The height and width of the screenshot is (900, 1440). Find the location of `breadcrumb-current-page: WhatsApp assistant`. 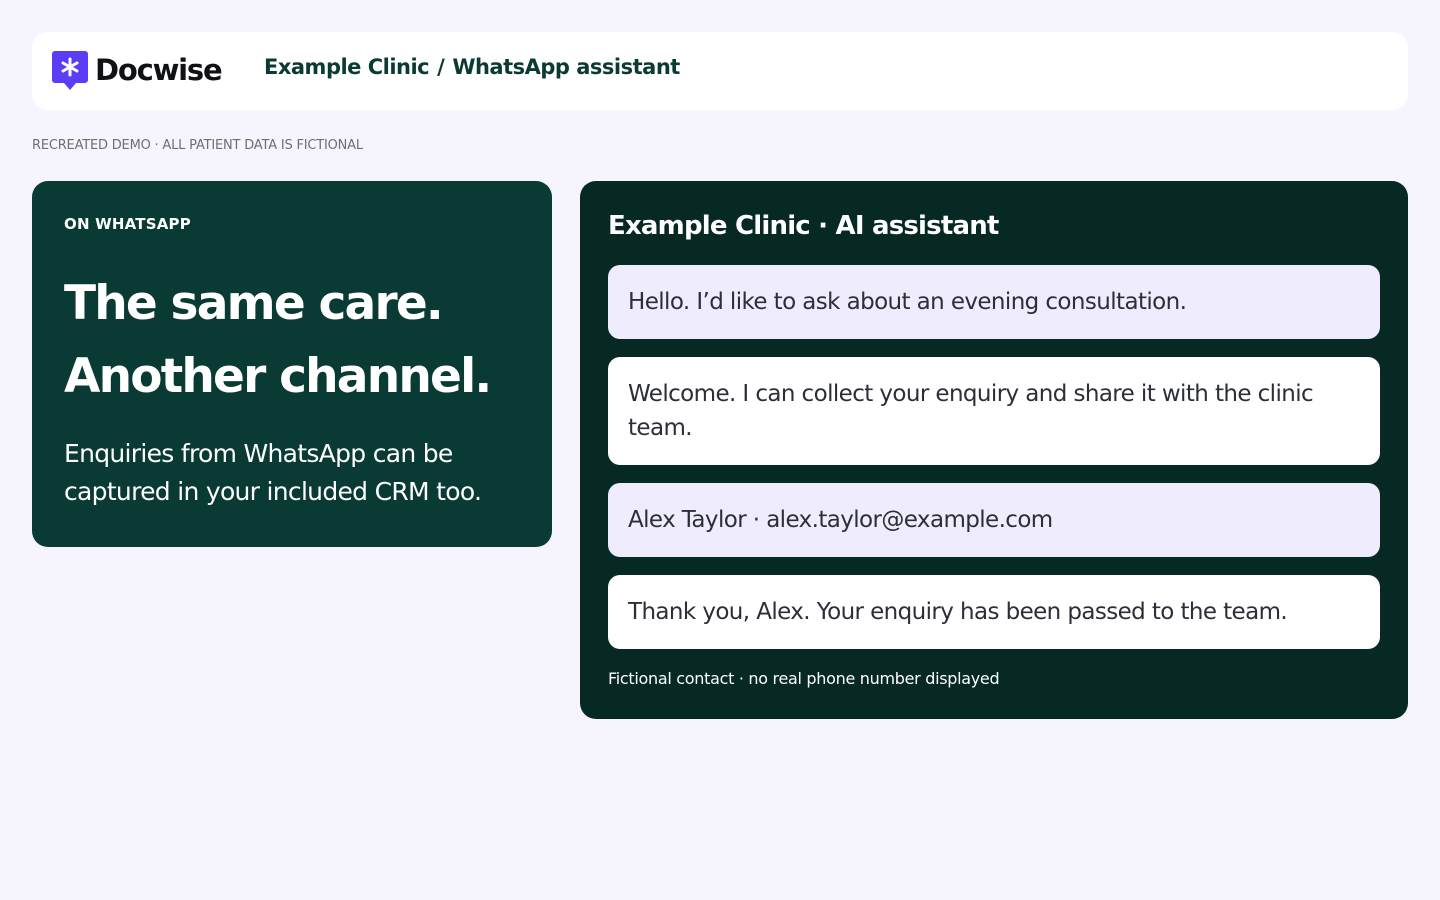

breadcrumb-current-page: WhatsApp assistant is located at coordinates (566, 67).